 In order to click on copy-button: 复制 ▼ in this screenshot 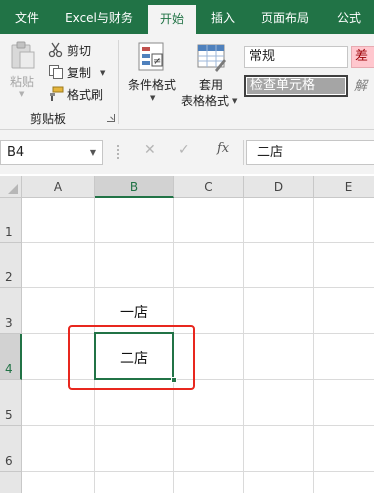, I will do `click(83, 73)`.